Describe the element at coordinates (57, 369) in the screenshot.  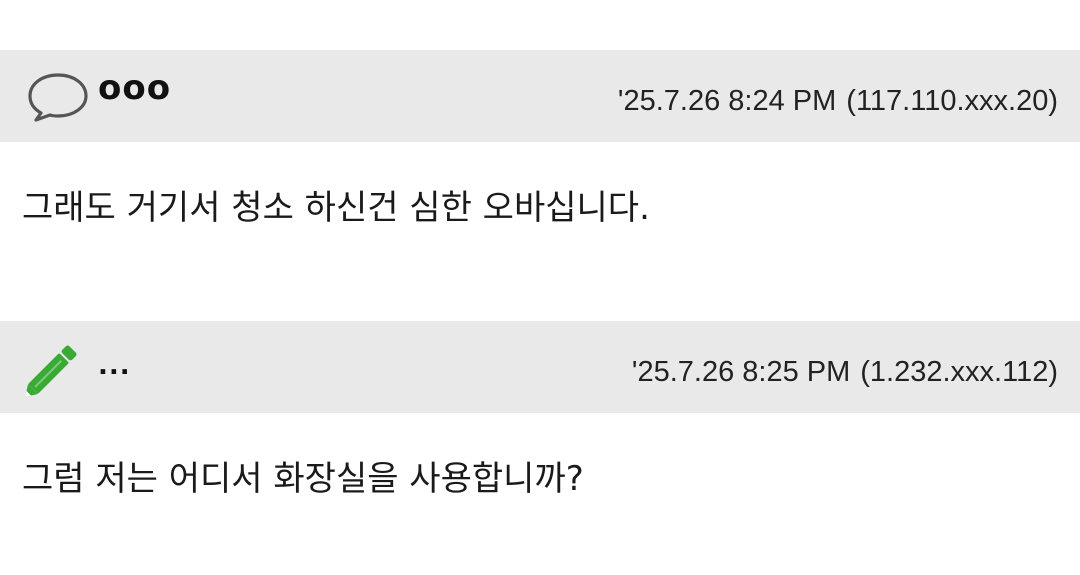
I see `pencil-icon` at that location.